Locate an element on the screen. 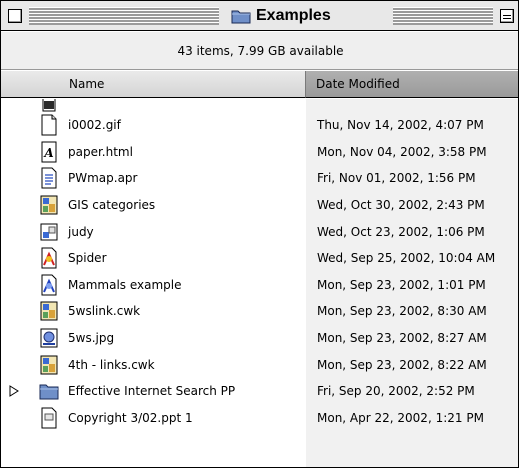 This screenshot has height=468, width=519. file-date: Mon, Sep 23, 2002, 8:27 AM is located at coordinates (402, 338).